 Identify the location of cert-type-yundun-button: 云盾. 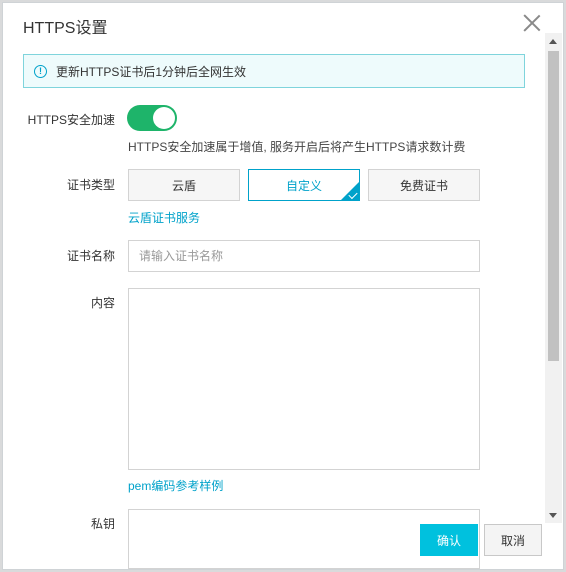
(184, 185).